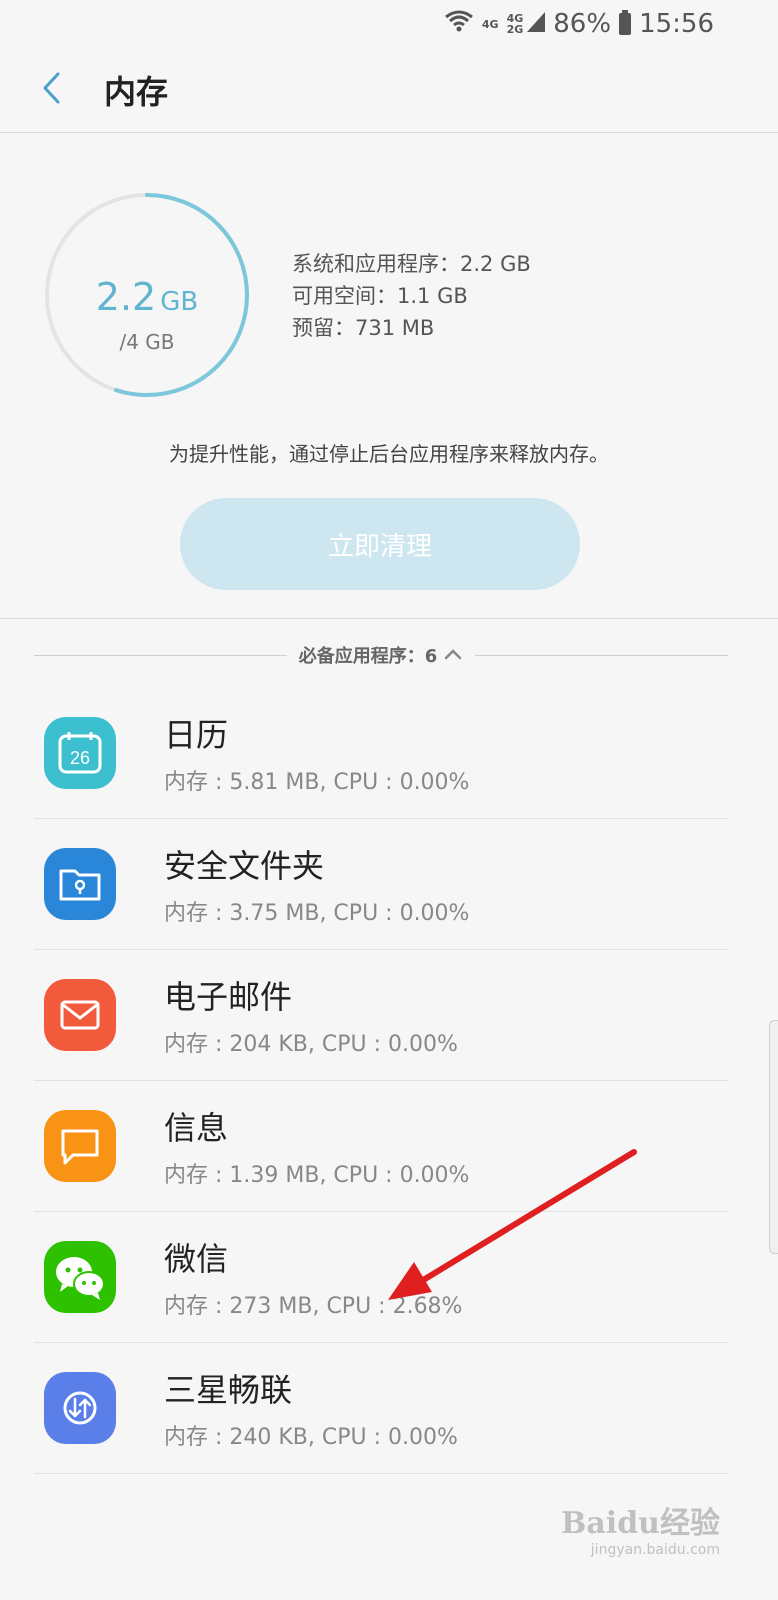 The image size is (778, 1600). What do you see at coordinates (676, 24) in the screenshot?
I see `status-time: 15:56` at bounding box center [676, 24].